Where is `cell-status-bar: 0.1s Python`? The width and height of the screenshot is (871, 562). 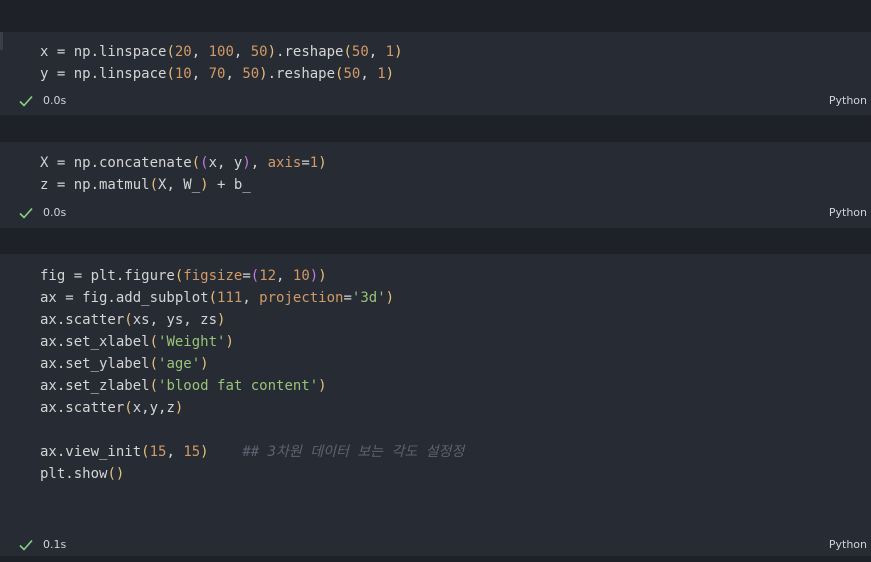 cell-status-bar: 0.1s Python is located at coordinates (435, 545).